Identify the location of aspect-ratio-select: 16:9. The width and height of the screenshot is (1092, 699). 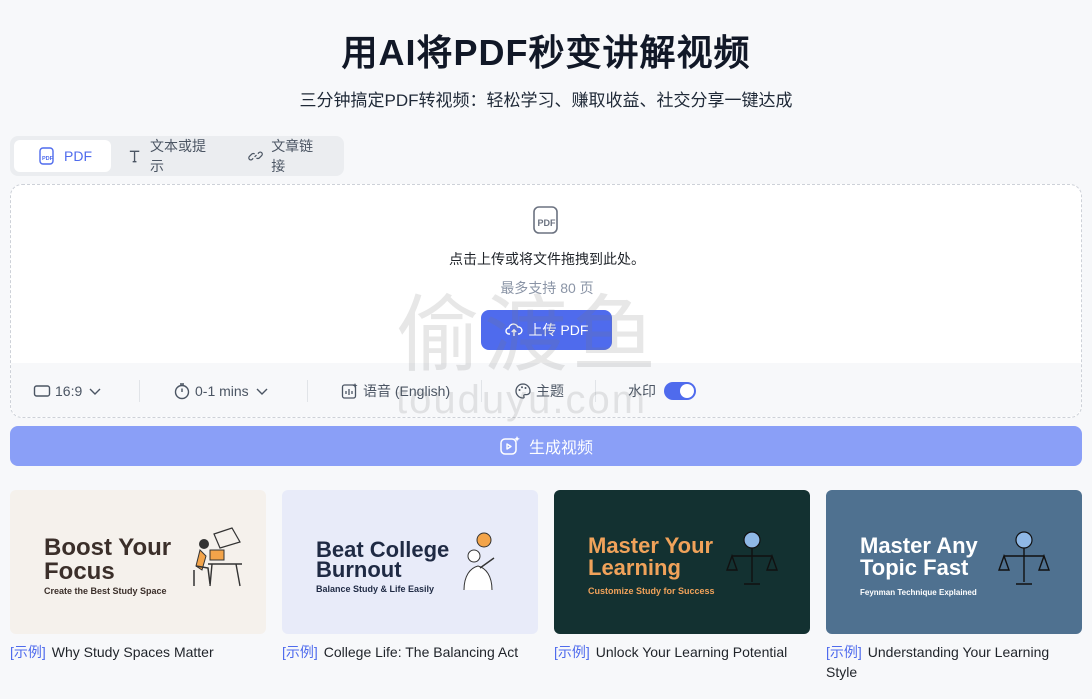
(70, 391).